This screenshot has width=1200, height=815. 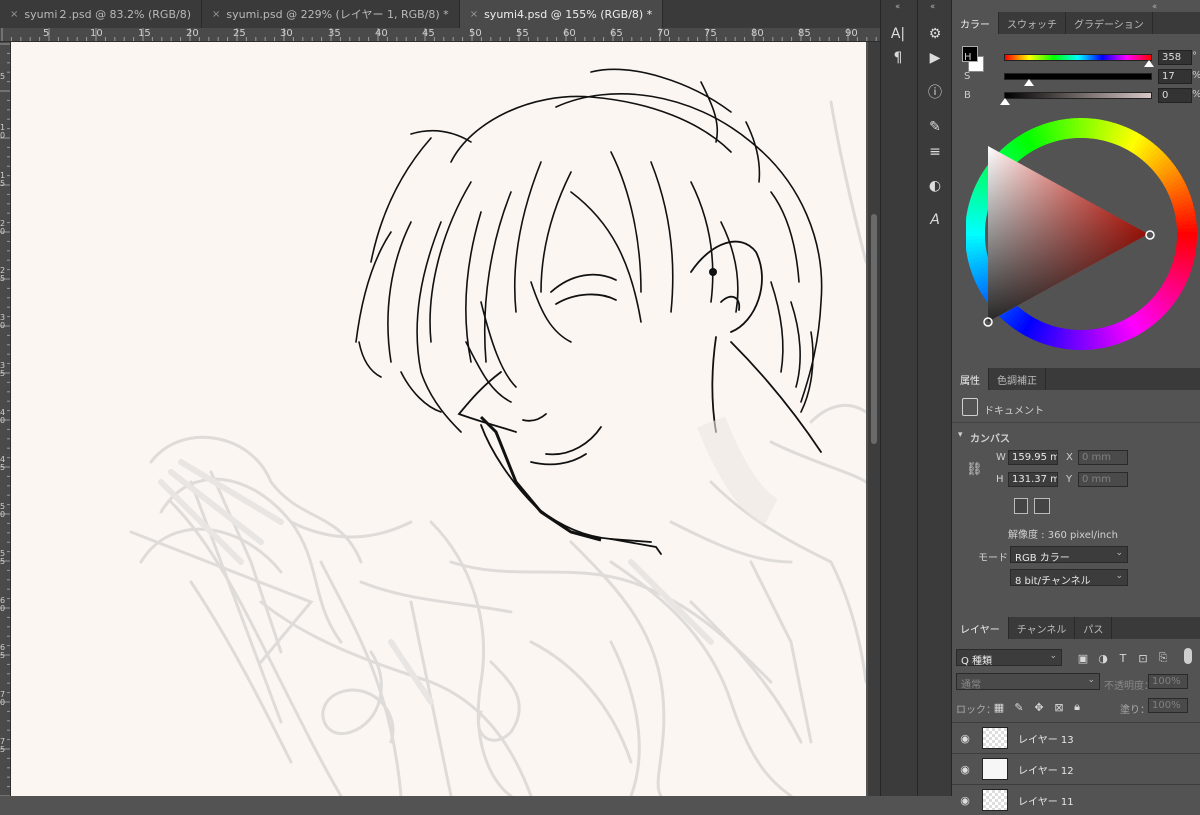 What do you see at coordinates (898, 58) in the screenshot?
I see `paragraph-icon: ¶` at bounding box center [898, 58].